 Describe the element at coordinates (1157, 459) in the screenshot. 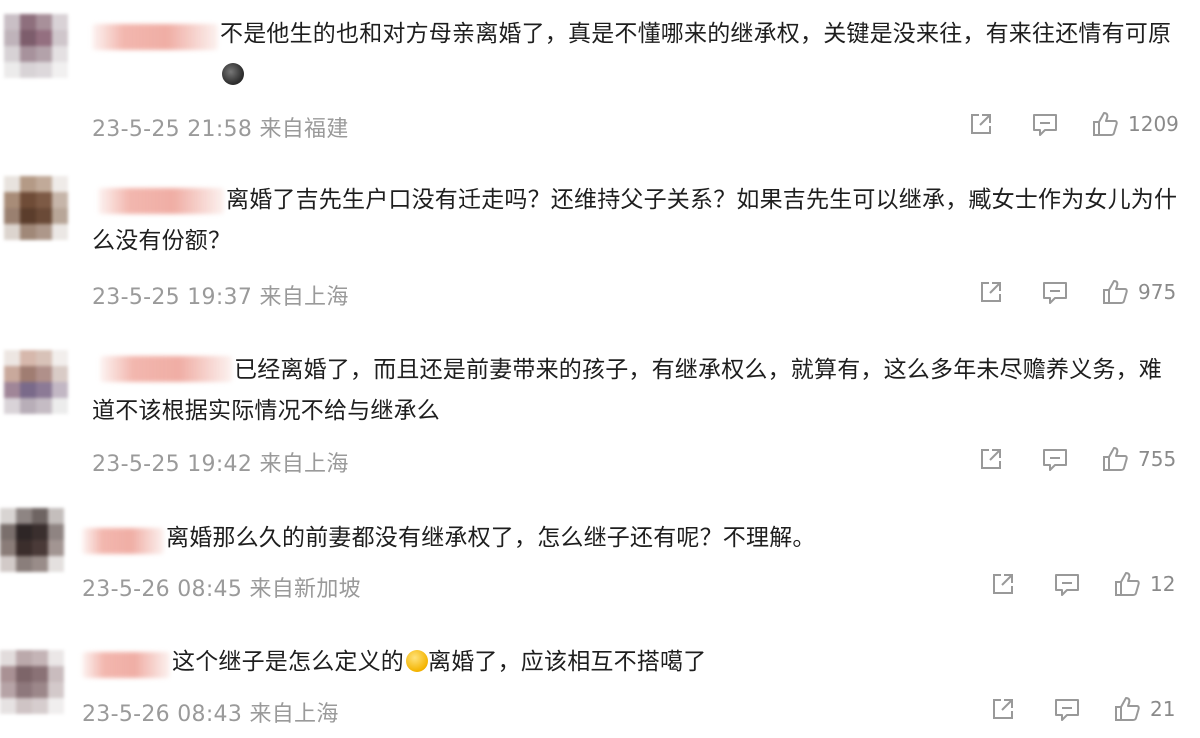

I see `like-count: 755` at that location.